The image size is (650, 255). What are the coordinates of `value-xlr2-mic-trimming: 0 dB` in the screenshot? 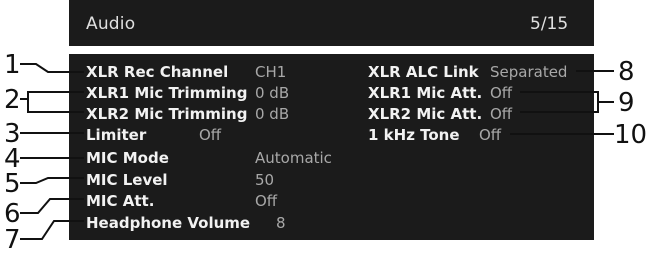 It's located at (272, 114).